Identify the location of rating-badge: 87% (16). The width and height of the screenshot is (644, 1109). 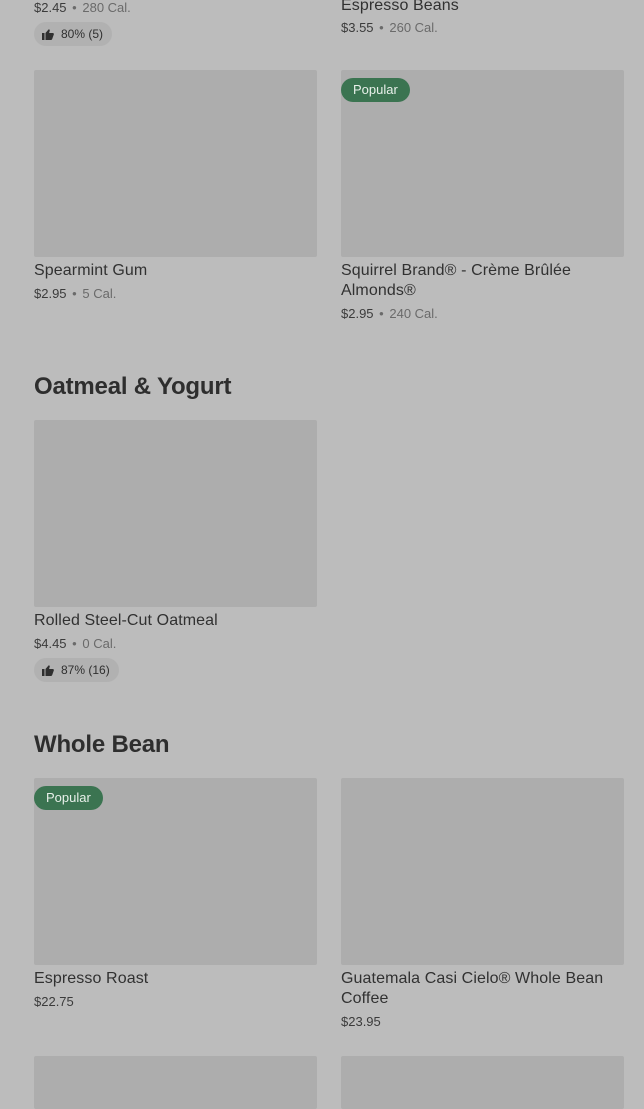
(76, 670).